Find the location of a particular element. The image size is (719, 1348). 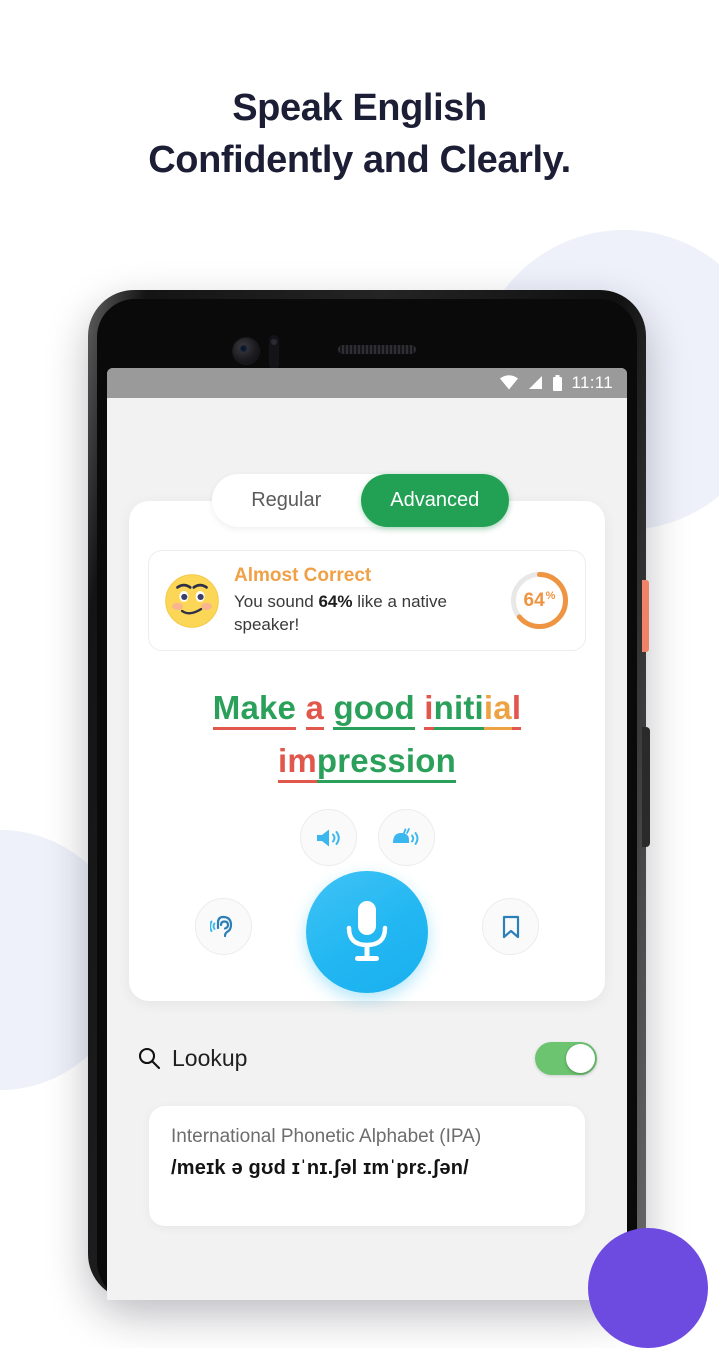

bookmark-button is located at coordinates (510, 926).